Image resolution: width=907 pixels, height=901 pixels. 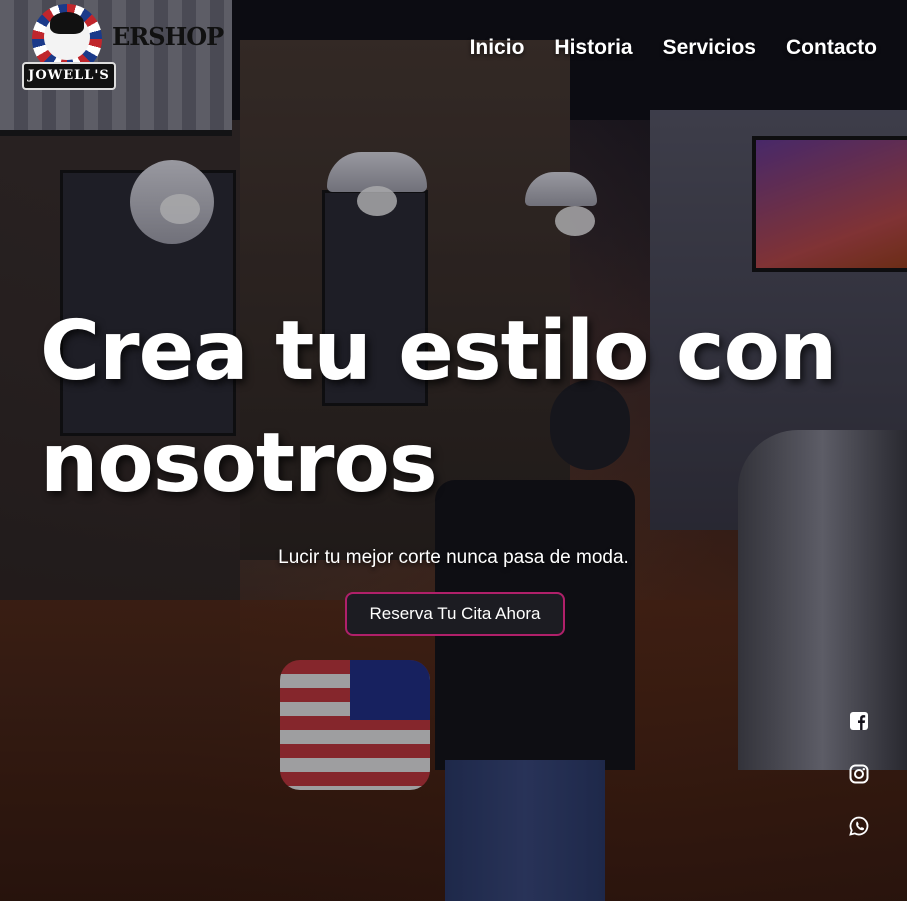 I want to click on nav-item-historia: Historia, so click(x=593, y=48).